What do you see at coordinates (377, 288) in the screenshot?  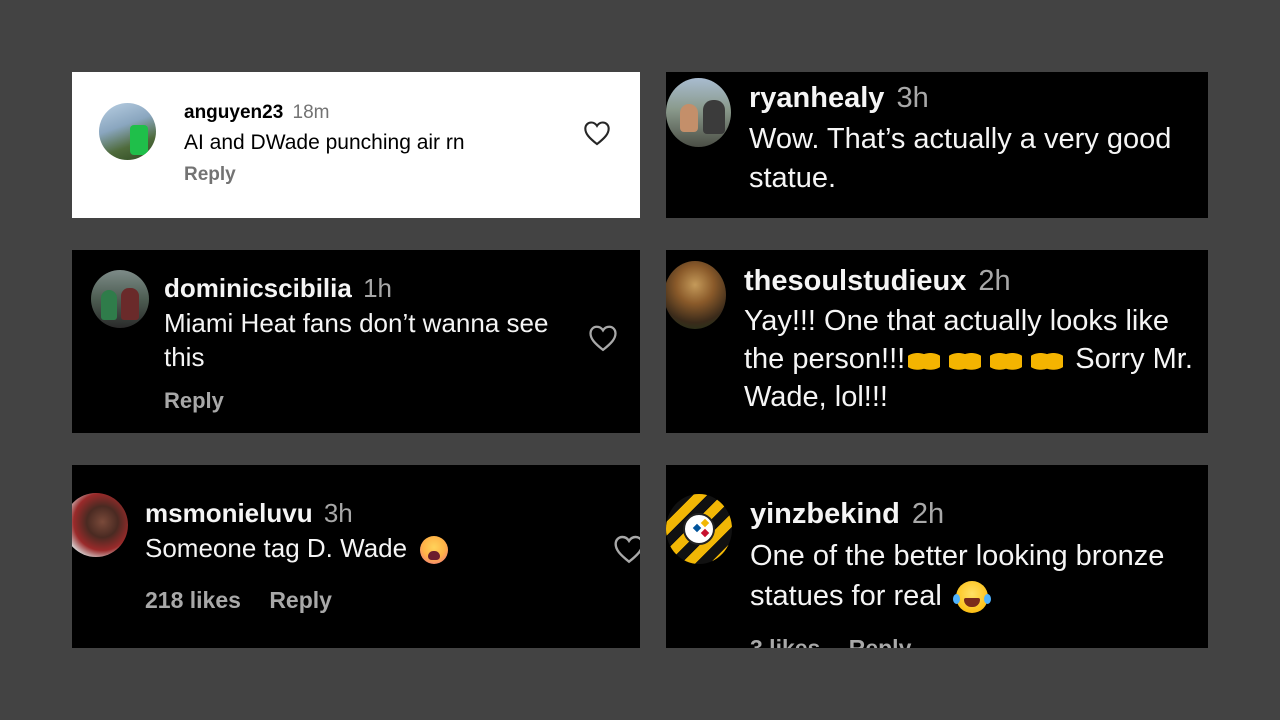 I see `timestamp: 1h` at bounding box center [377, 288].